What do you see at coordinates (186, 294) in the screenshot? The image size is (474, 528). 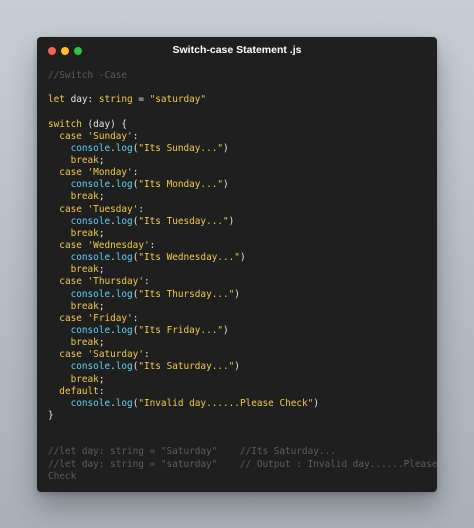 I see `code-token: "Its Thursday..."` at bounding box center [186, 294].